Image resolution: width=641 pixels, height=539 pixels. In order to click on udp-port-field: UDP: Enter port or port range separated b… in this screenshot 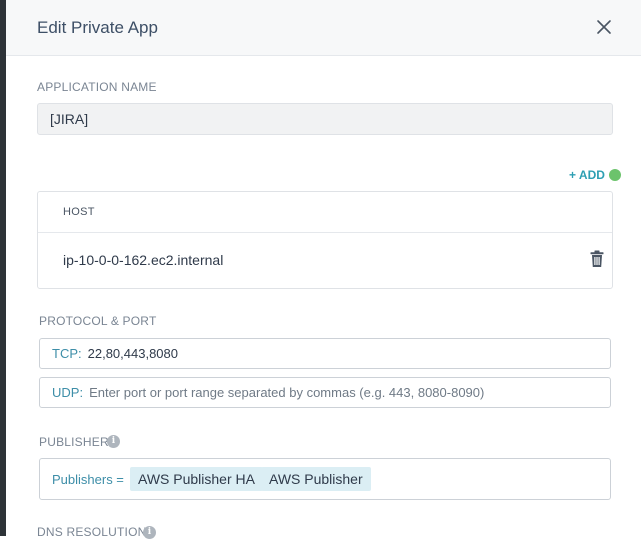, I will do `click(325, 392)`.